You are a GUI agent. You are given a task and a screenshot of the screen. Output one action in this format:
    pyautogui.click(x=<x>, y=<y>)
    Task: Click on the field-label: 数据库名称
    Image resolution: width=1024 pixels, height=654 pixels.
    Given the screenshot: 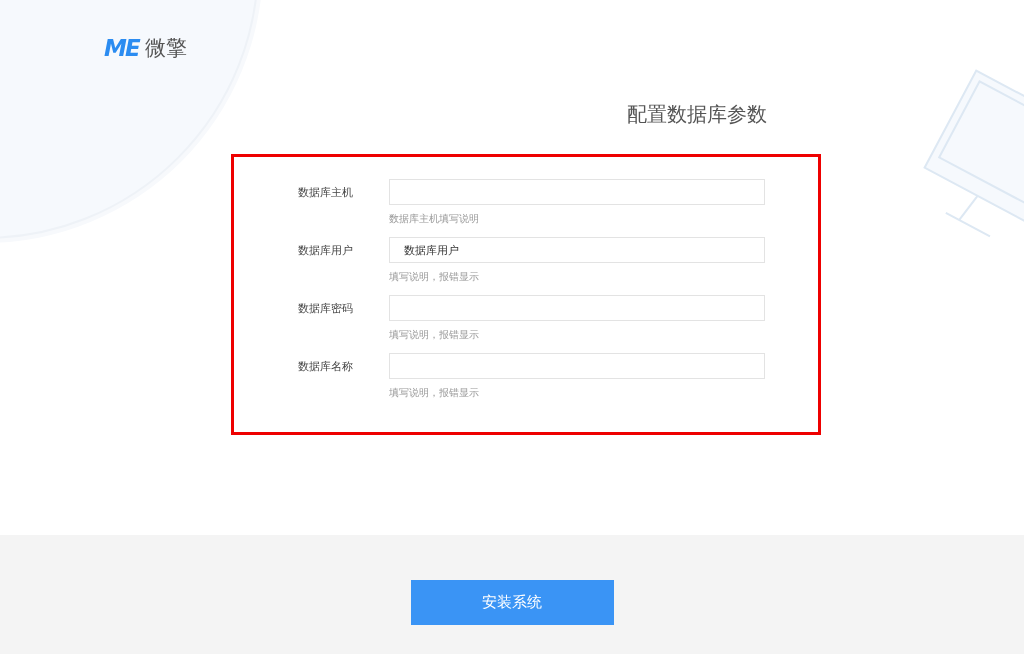 What is the action you would take?
    pyautogui.click(x=326, y=367)
    